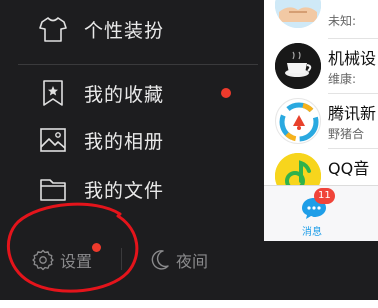 This screenshot has width=378, height=308. I want to click on night-mode-button: 夜间, so click(179, 260).